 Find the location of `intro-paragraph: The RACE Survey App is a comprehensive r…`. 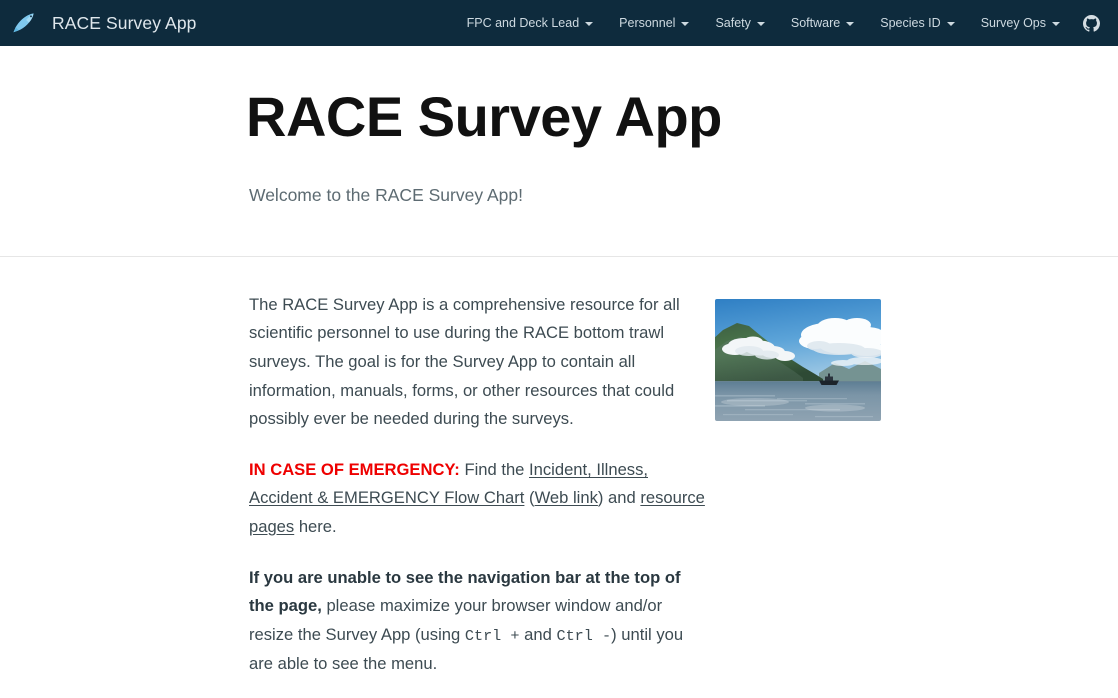

intro-paragraph: The RACE Survey App is a comprehensive r… is located at coordinates (464, 361).